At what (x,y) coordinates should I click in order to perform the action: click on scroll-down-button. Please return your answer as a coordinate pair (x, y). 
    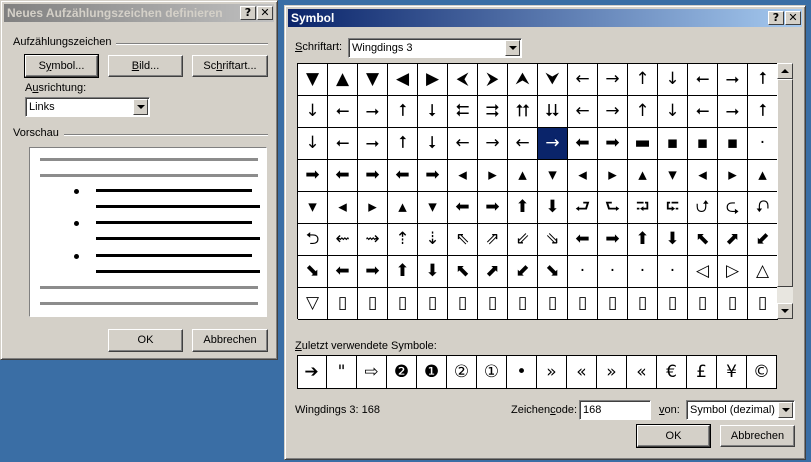
    Looking at the image, I should click on (785, 311).